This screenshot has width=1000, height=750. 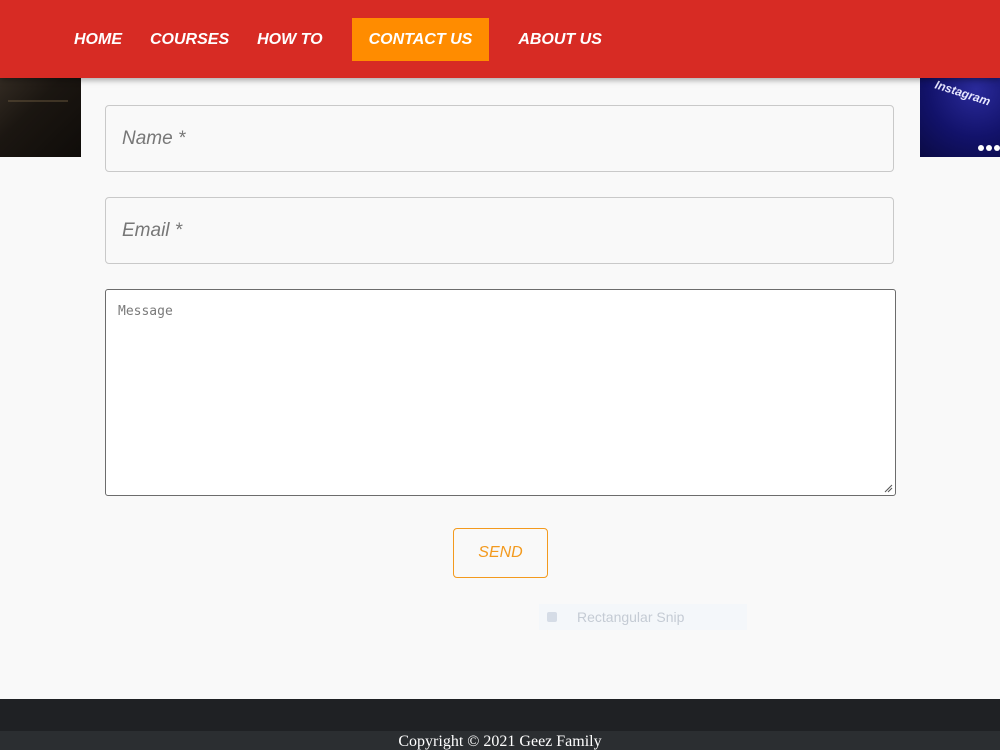 I want to click on site-footer: Copyright © 2021 Geez Family, so click(x=500, y=724).